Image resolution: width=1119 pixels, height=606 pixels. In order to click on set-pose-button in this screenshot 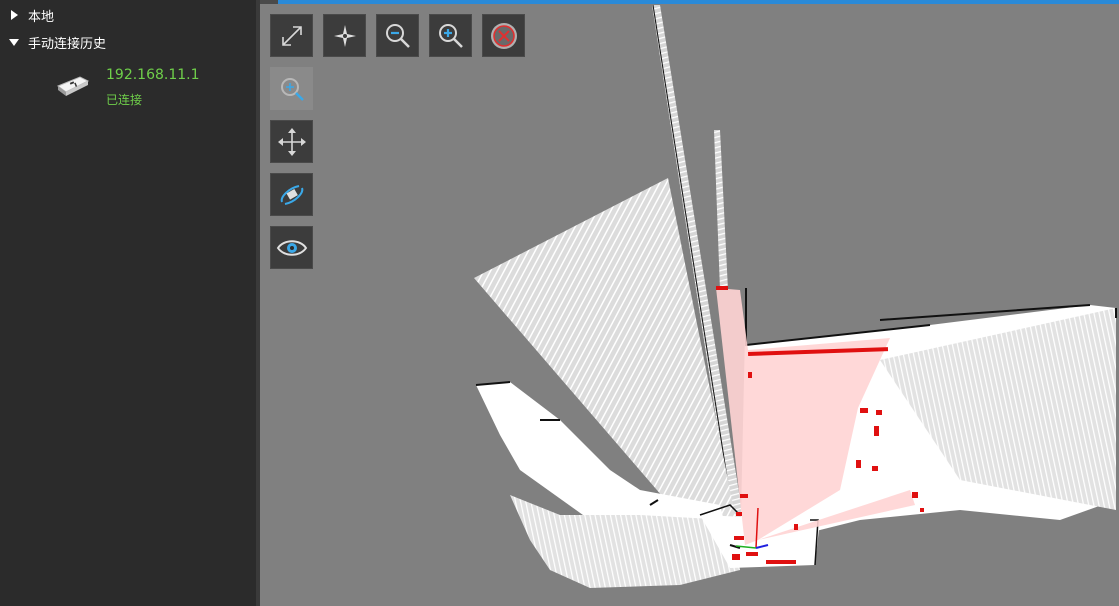, I will do `click(291, 194)`.